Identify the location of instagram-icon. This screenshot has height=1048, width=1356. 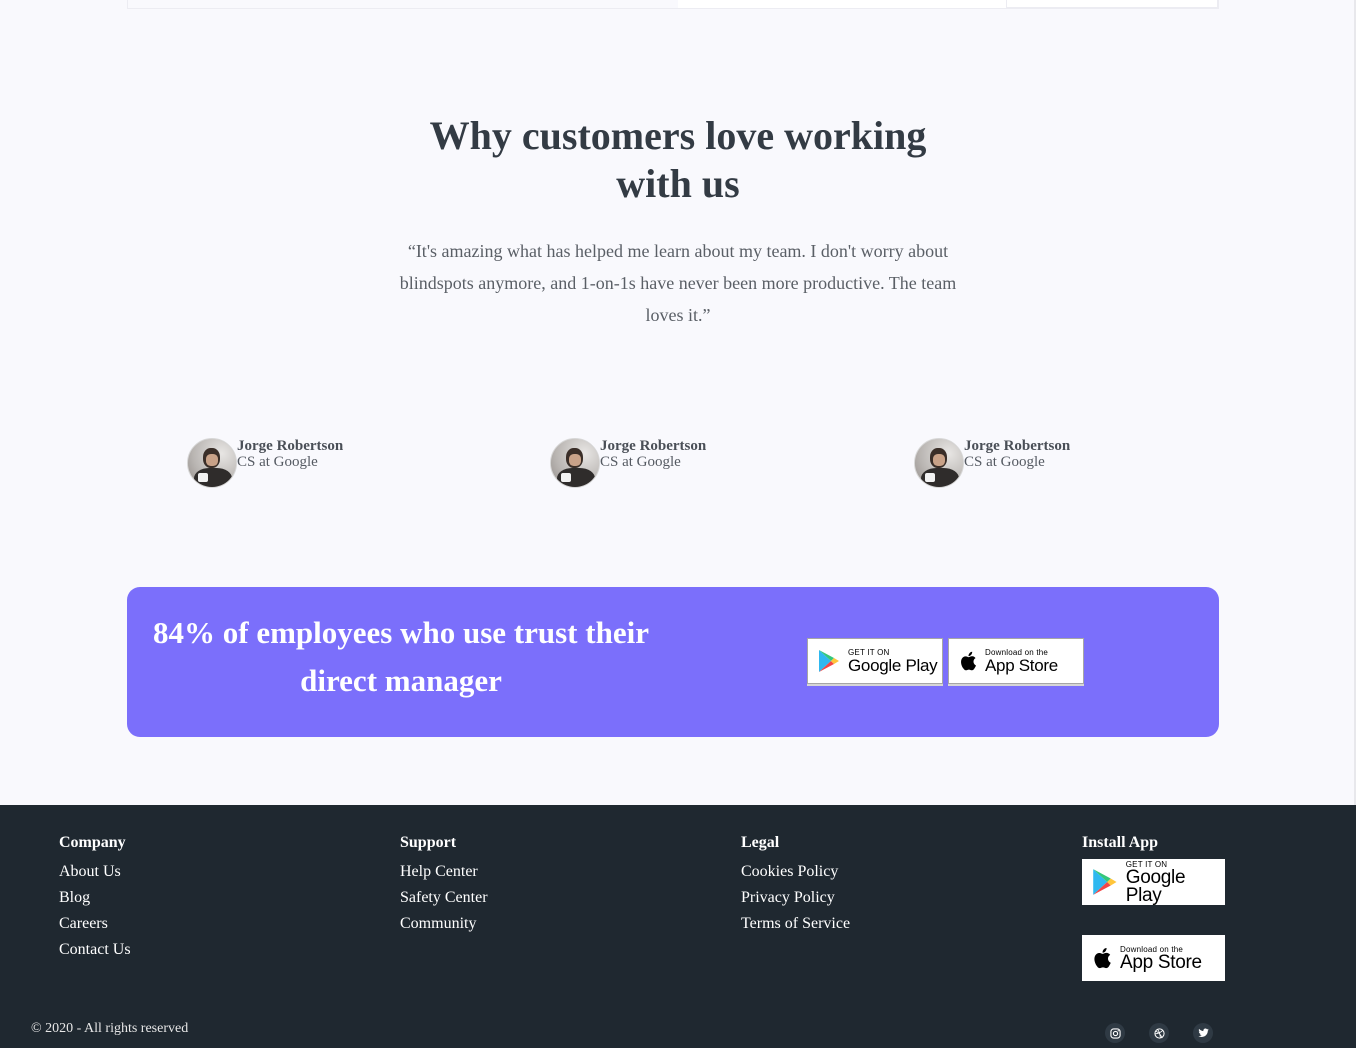
(1115, 1033).